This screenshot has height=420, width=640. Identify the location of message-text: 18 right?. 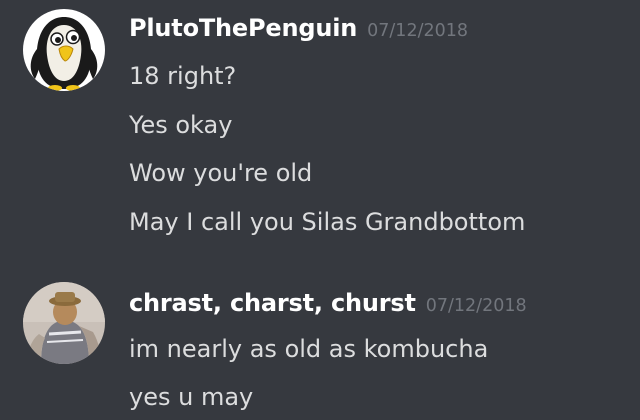
(183, 76).